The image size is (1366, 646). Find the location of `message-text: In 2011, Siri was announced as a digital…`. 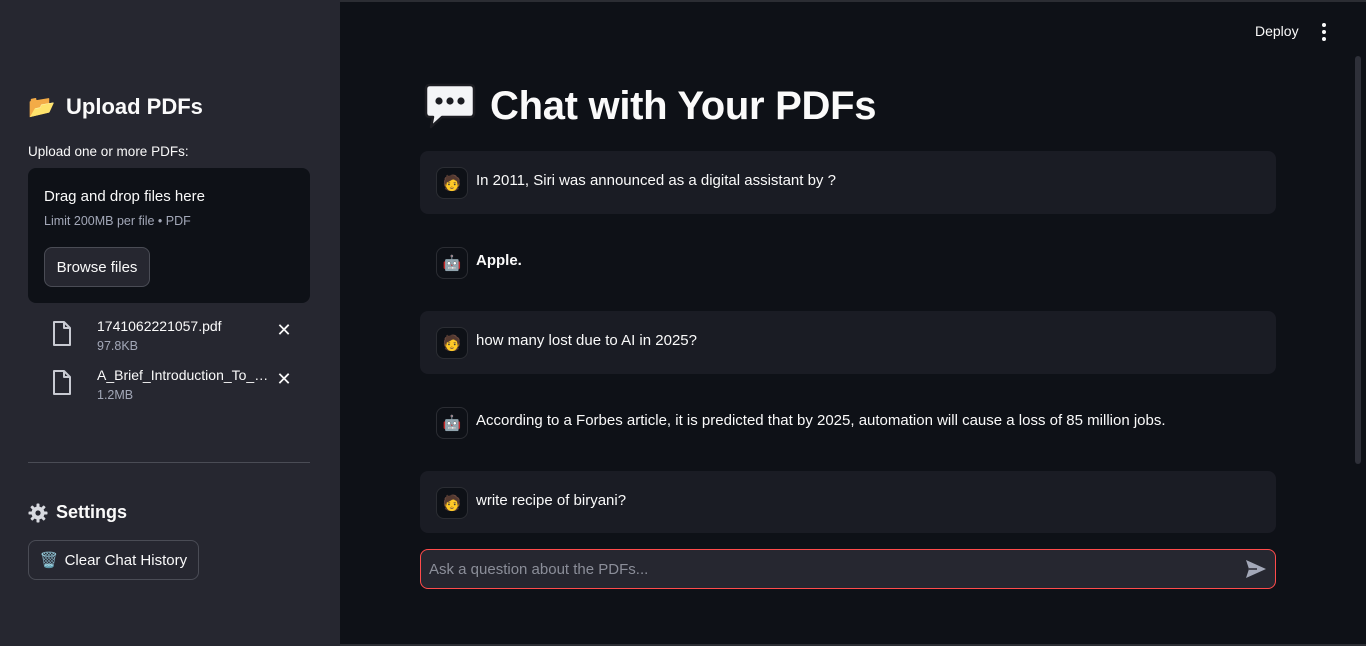

message-text: In 2011, Siri was announced as a digital… is located at coordinates (656, 180).